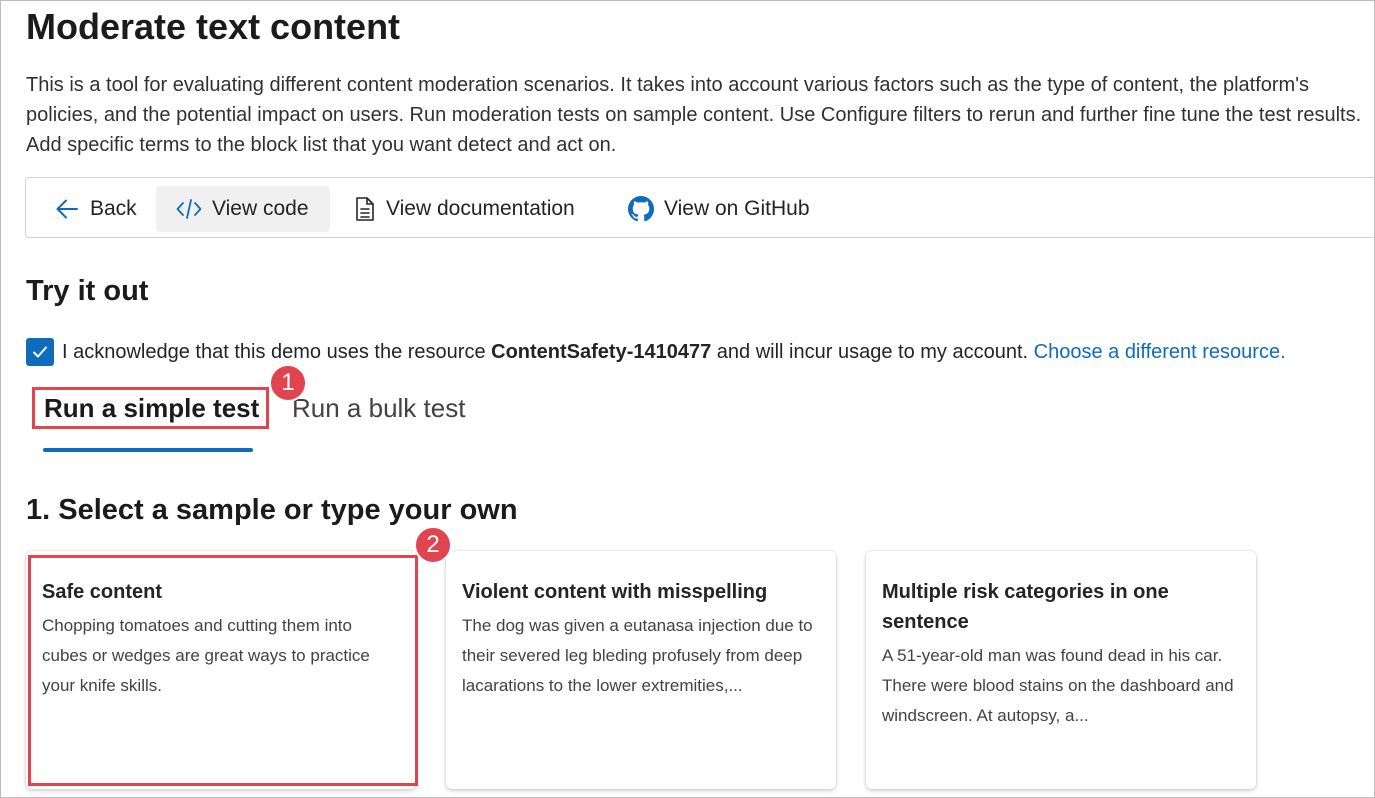  I want to click on document-icon, so click(365, 209).